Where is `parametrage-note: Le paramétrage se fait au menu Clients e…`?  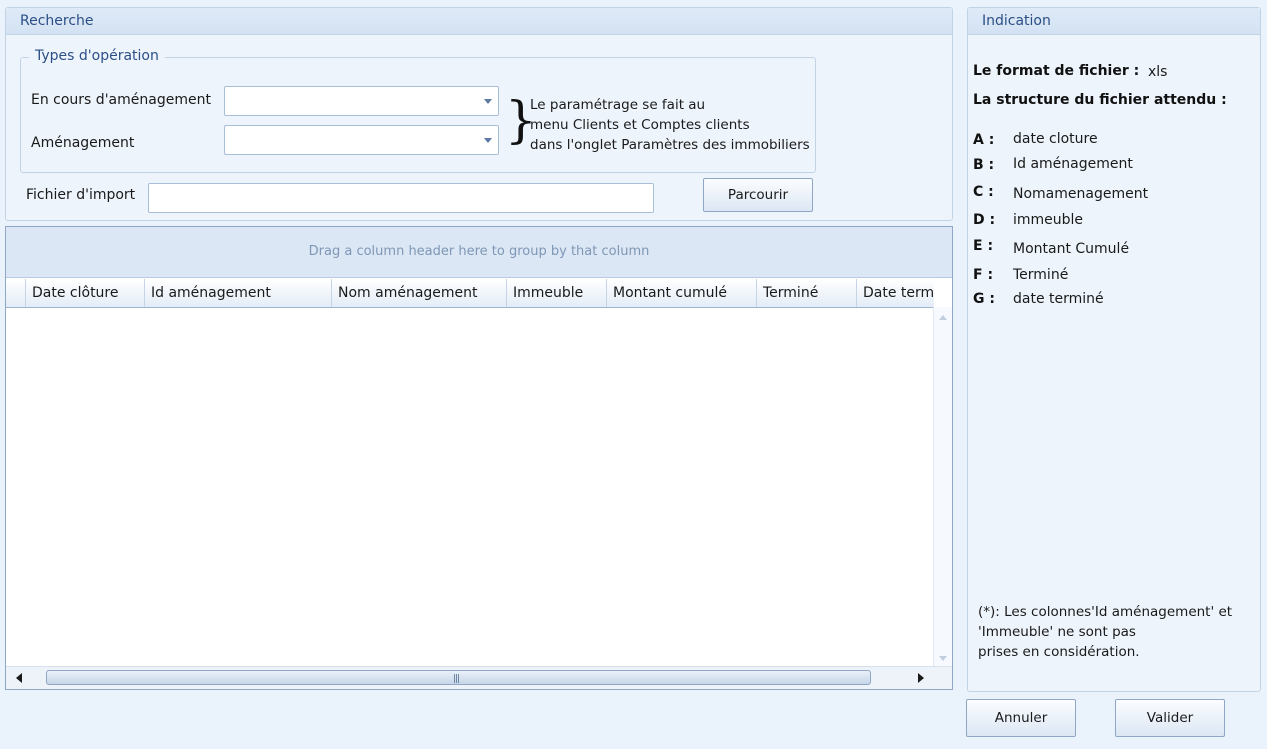 parametrage-note: Le paramétrage se fait au menu Clients e… is located at coordinates (670, 125).